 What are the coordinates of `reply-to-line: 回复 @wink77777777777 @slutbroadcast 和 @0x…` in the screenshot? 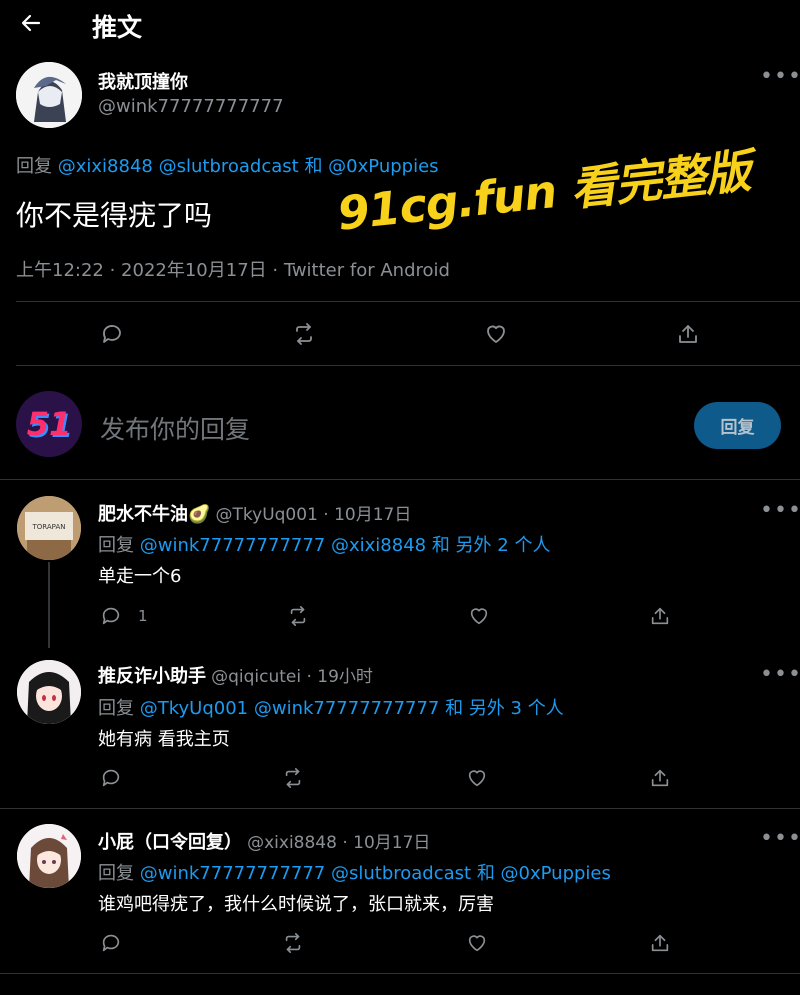 It's located at (354, 872).